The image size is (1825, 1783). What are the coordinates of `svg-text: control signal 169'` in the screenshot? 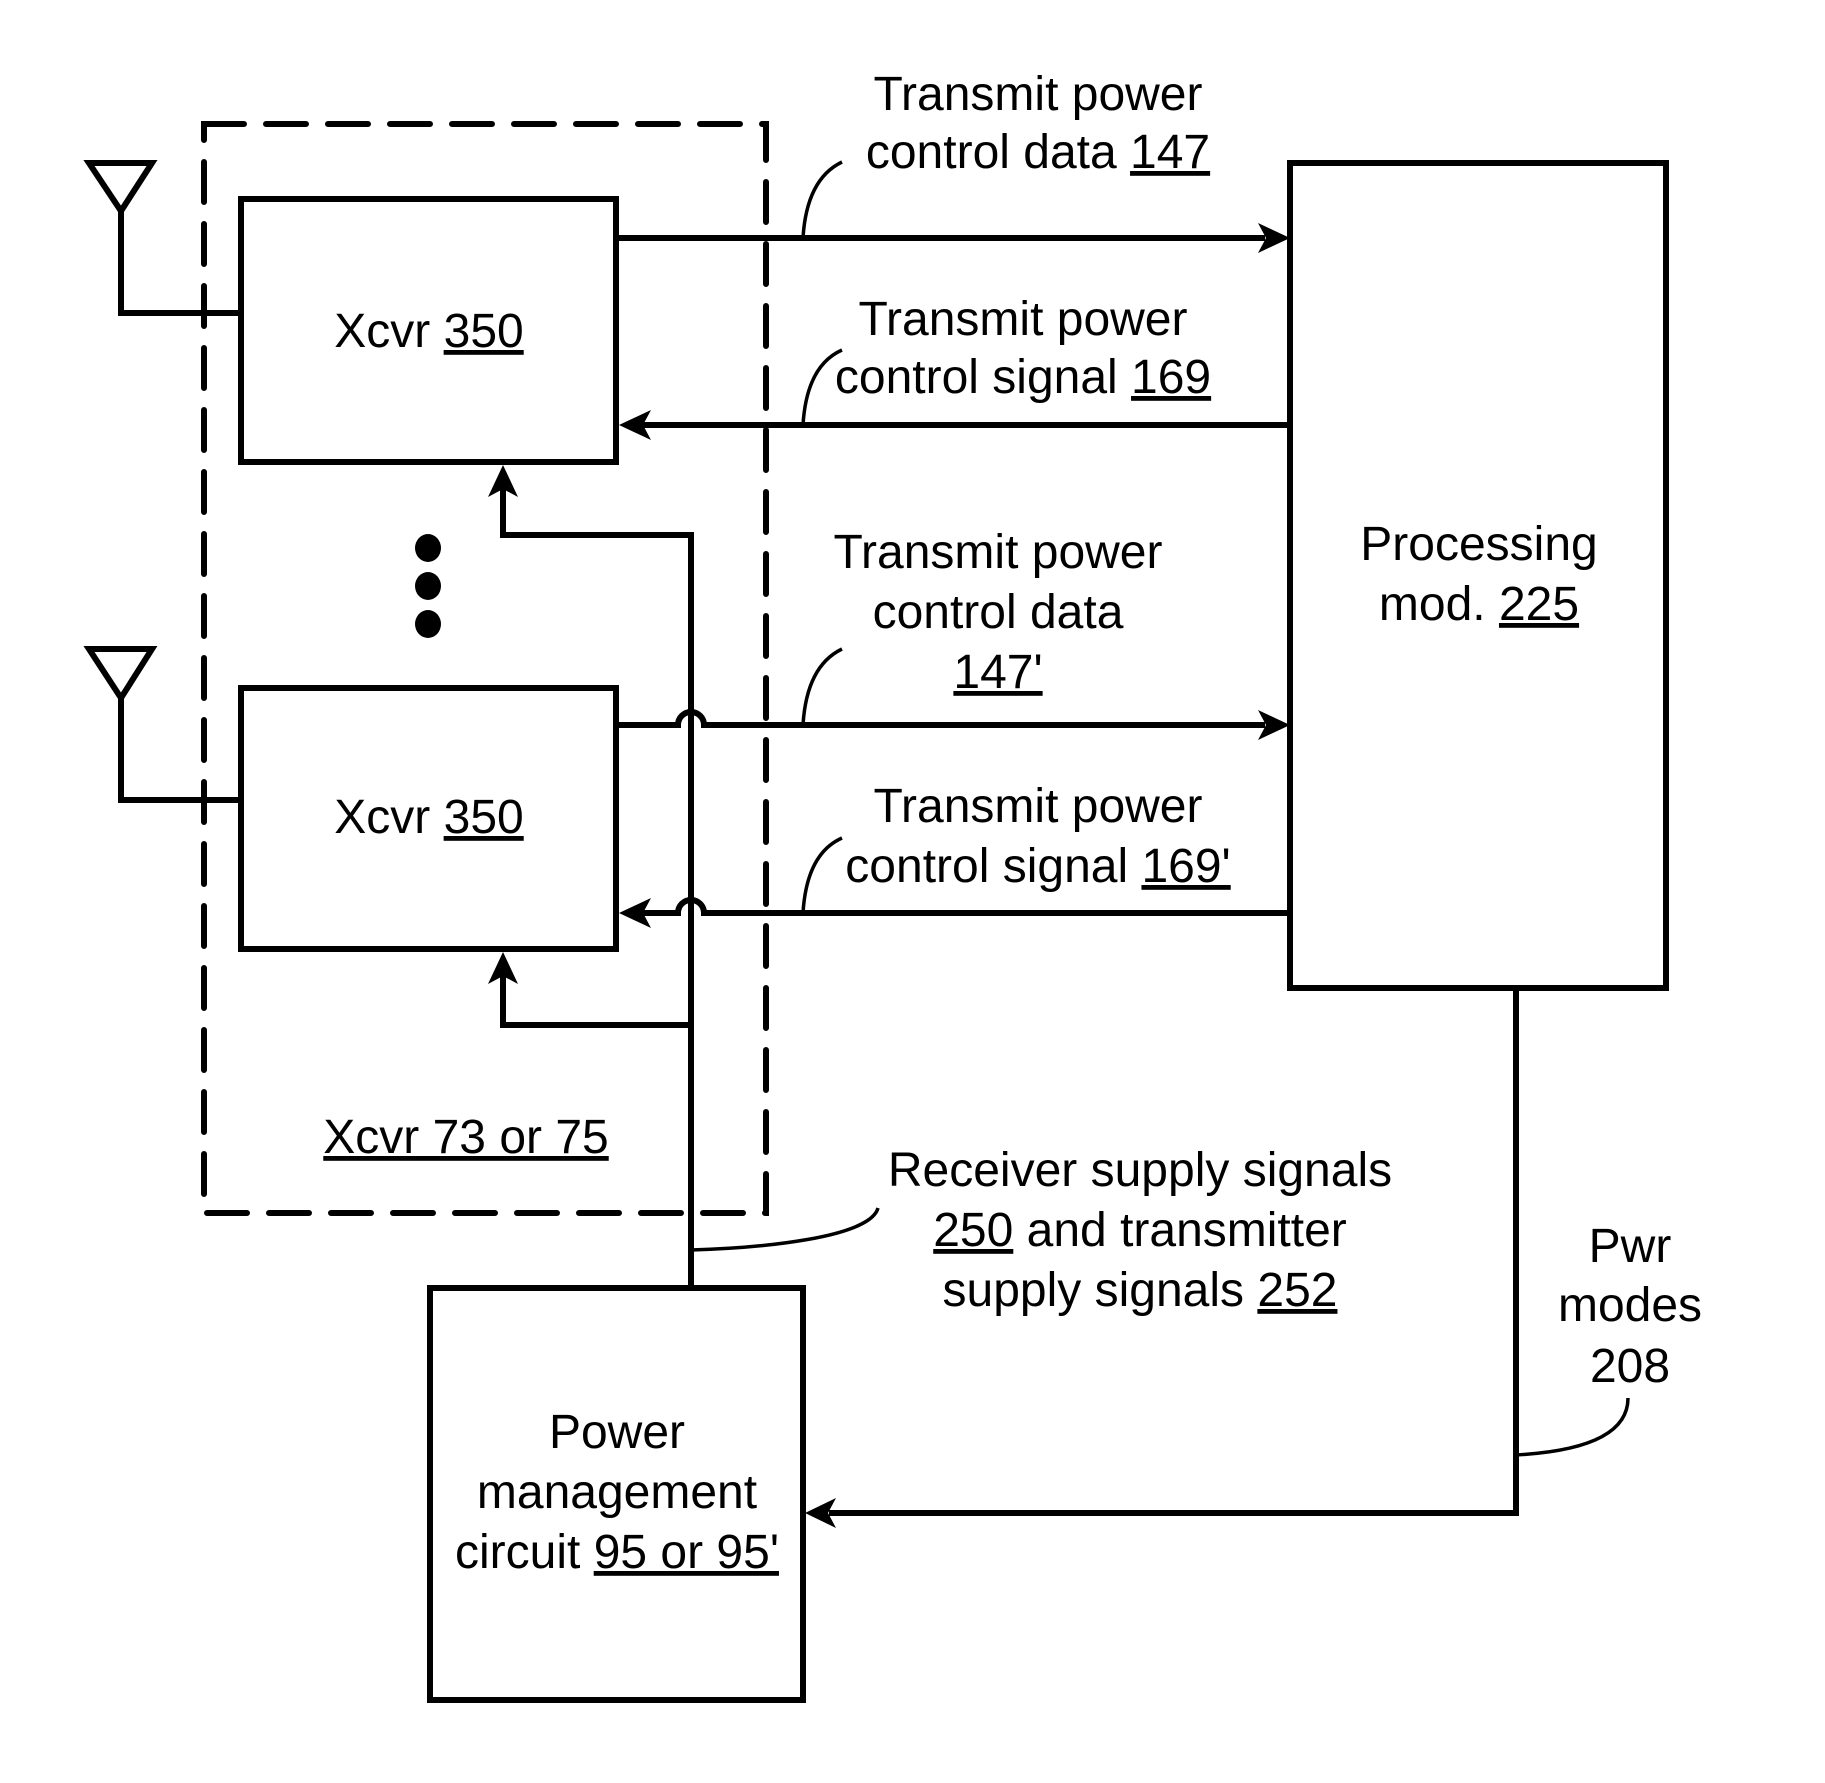 It's located at (1037, 866).